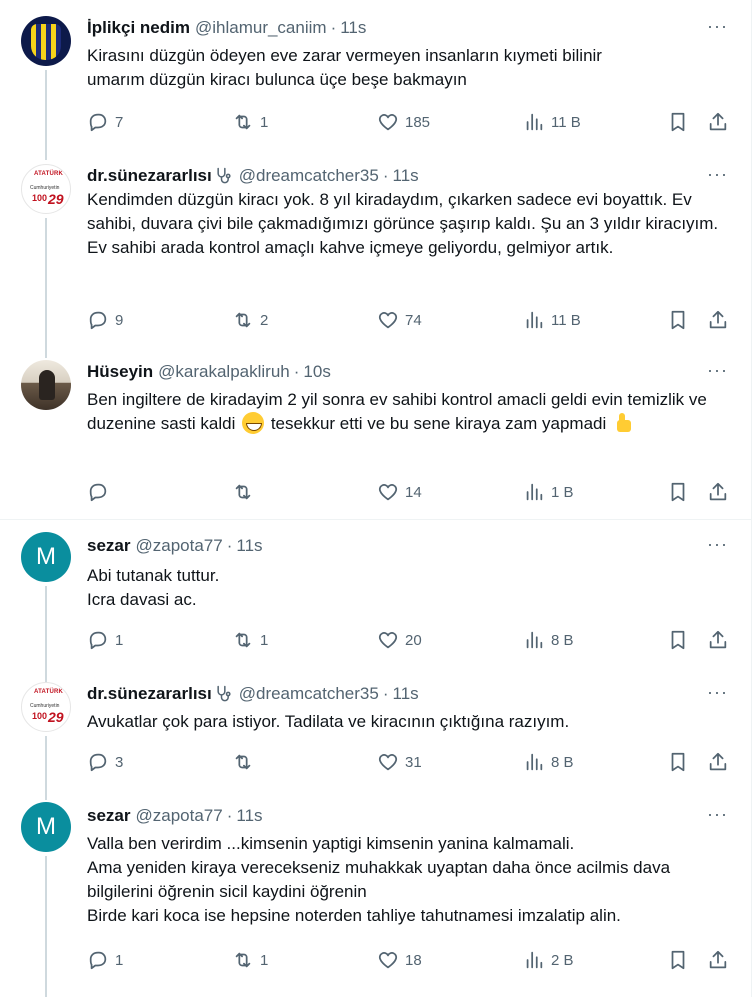  What do you see at coordinates (316, 372) in the screenshot?
I see `timestamp: 10s` at bounding box center [316, 372].